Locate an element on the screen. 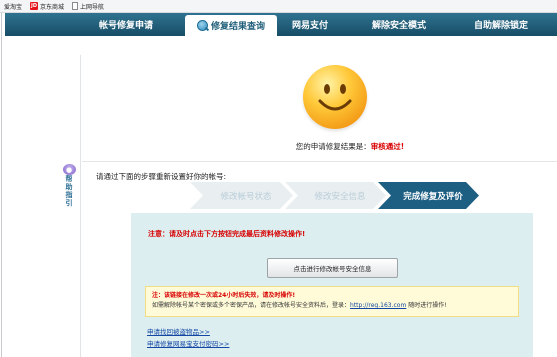  help-guide-tab: ● 帮 助 指 引 is located at coordinates (69, 185).